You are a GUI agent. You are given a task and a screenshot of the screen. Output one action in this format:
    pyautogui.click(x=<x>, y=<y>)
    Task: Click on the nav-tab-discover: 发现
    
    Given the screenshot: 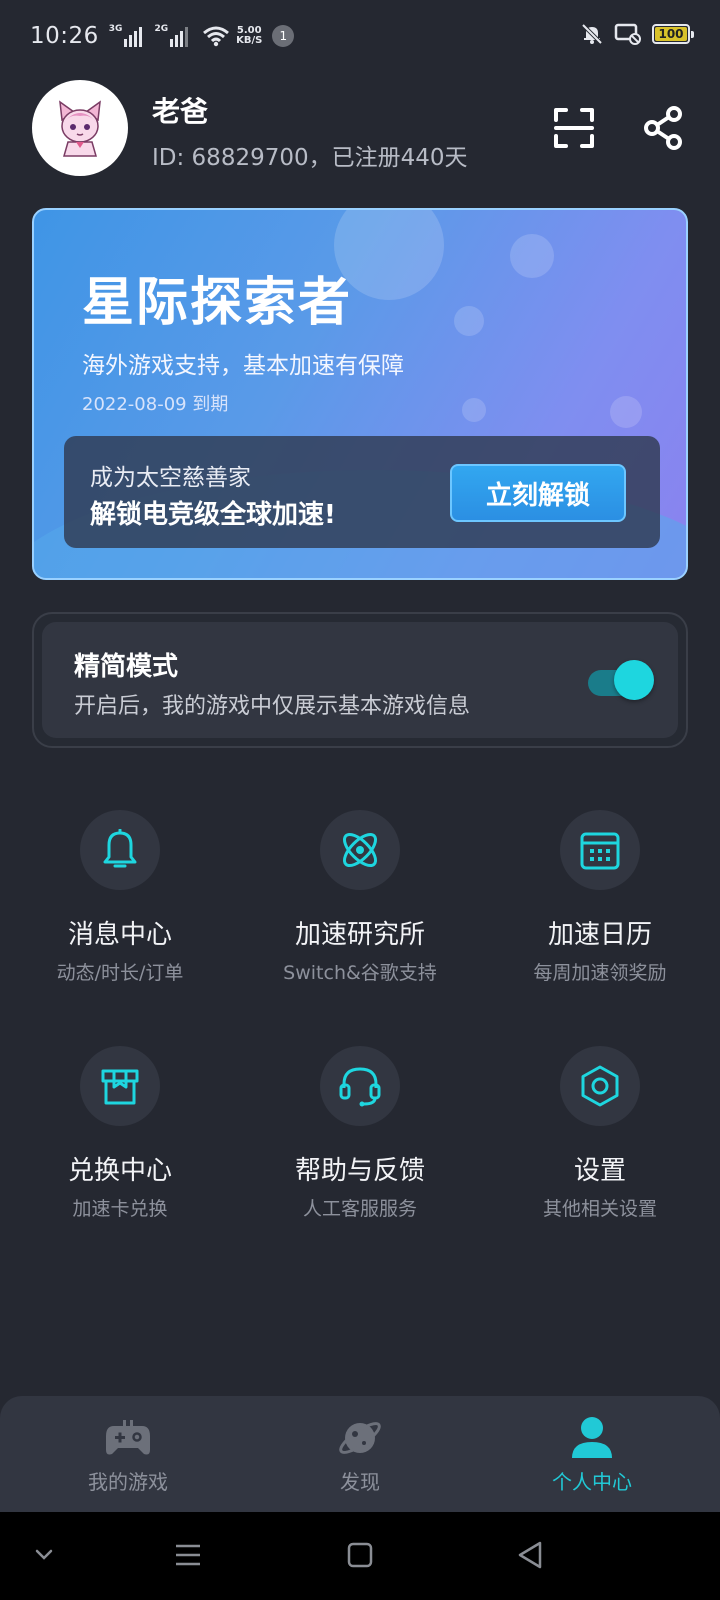 What is the action you would take?
    pyautogui.click(x=360, y=1454)
    